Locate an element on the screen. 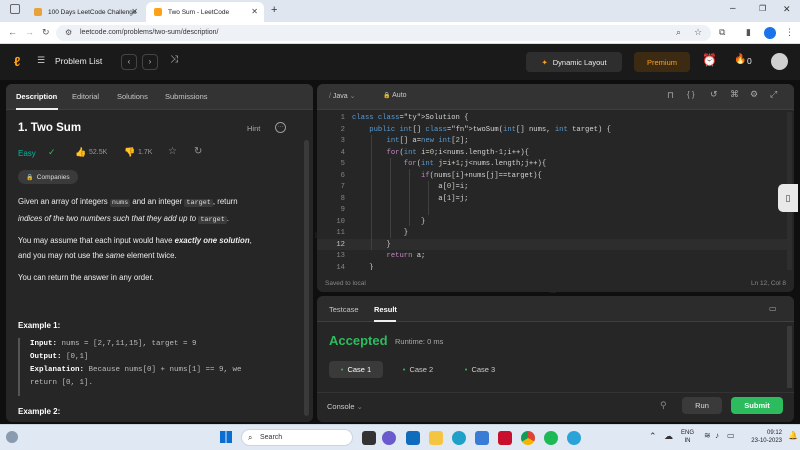 Image resolution: width=800 pixels, height=450 pixels. code-line: 9 is located at coordinates (547, 211).